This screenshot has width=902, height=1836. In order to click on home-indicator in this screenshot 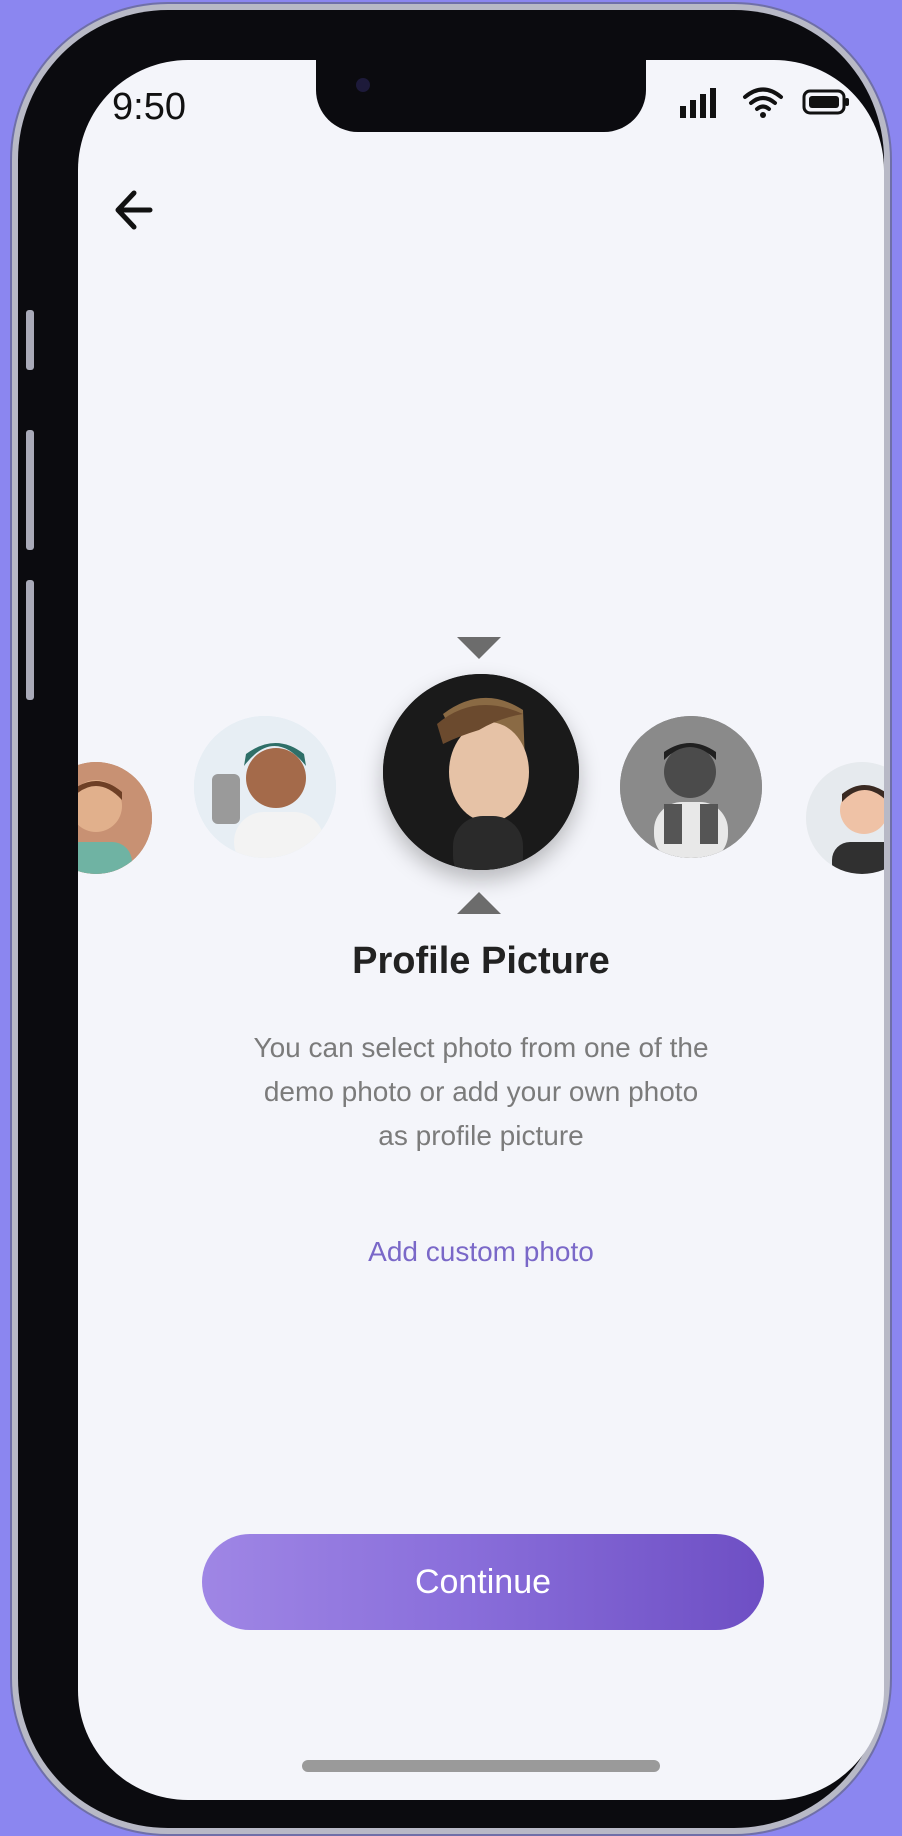, I will do `click(481, 1766)`.